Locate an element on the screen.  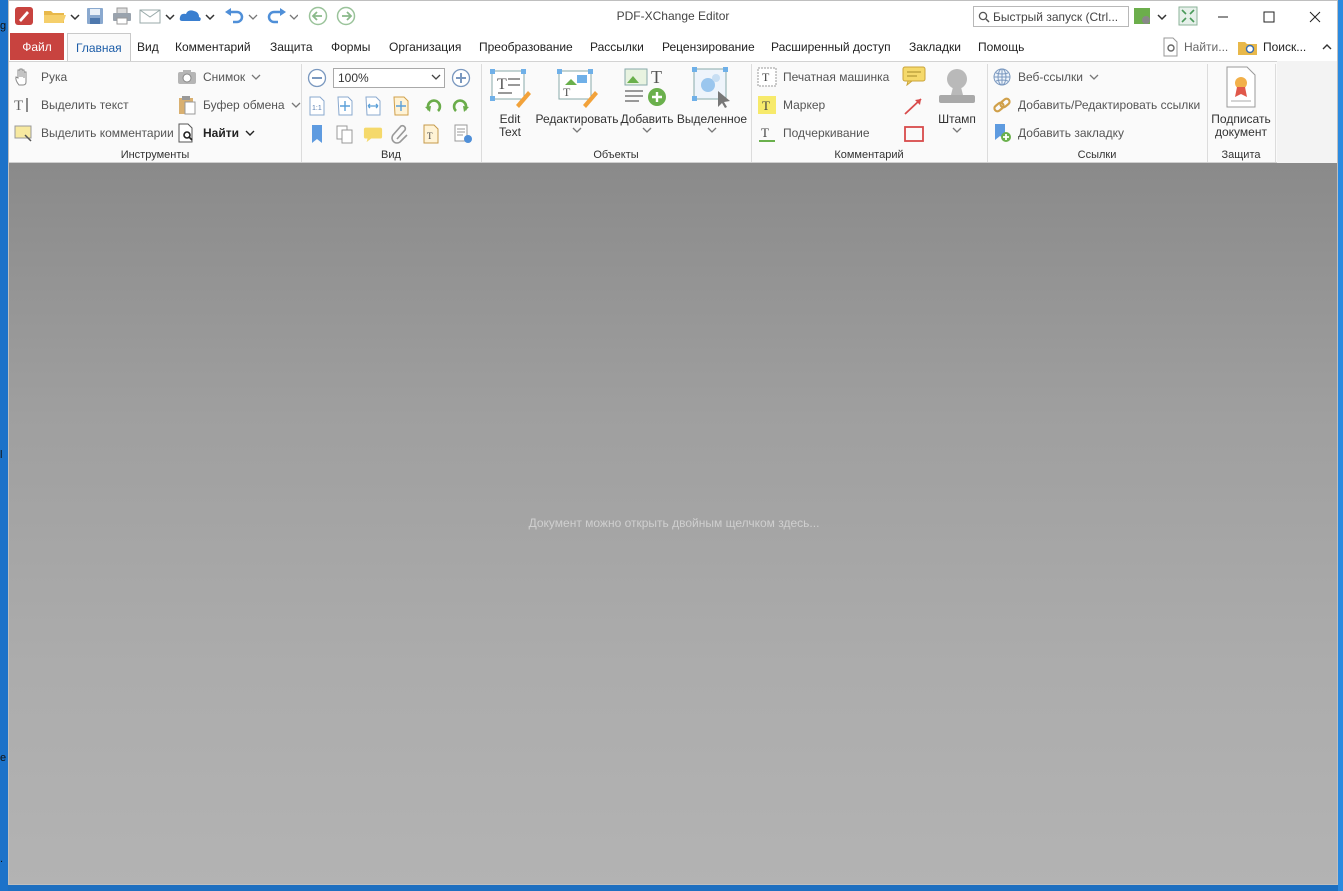
tab-convert: Преобразование is located at coordinates (526, 47).